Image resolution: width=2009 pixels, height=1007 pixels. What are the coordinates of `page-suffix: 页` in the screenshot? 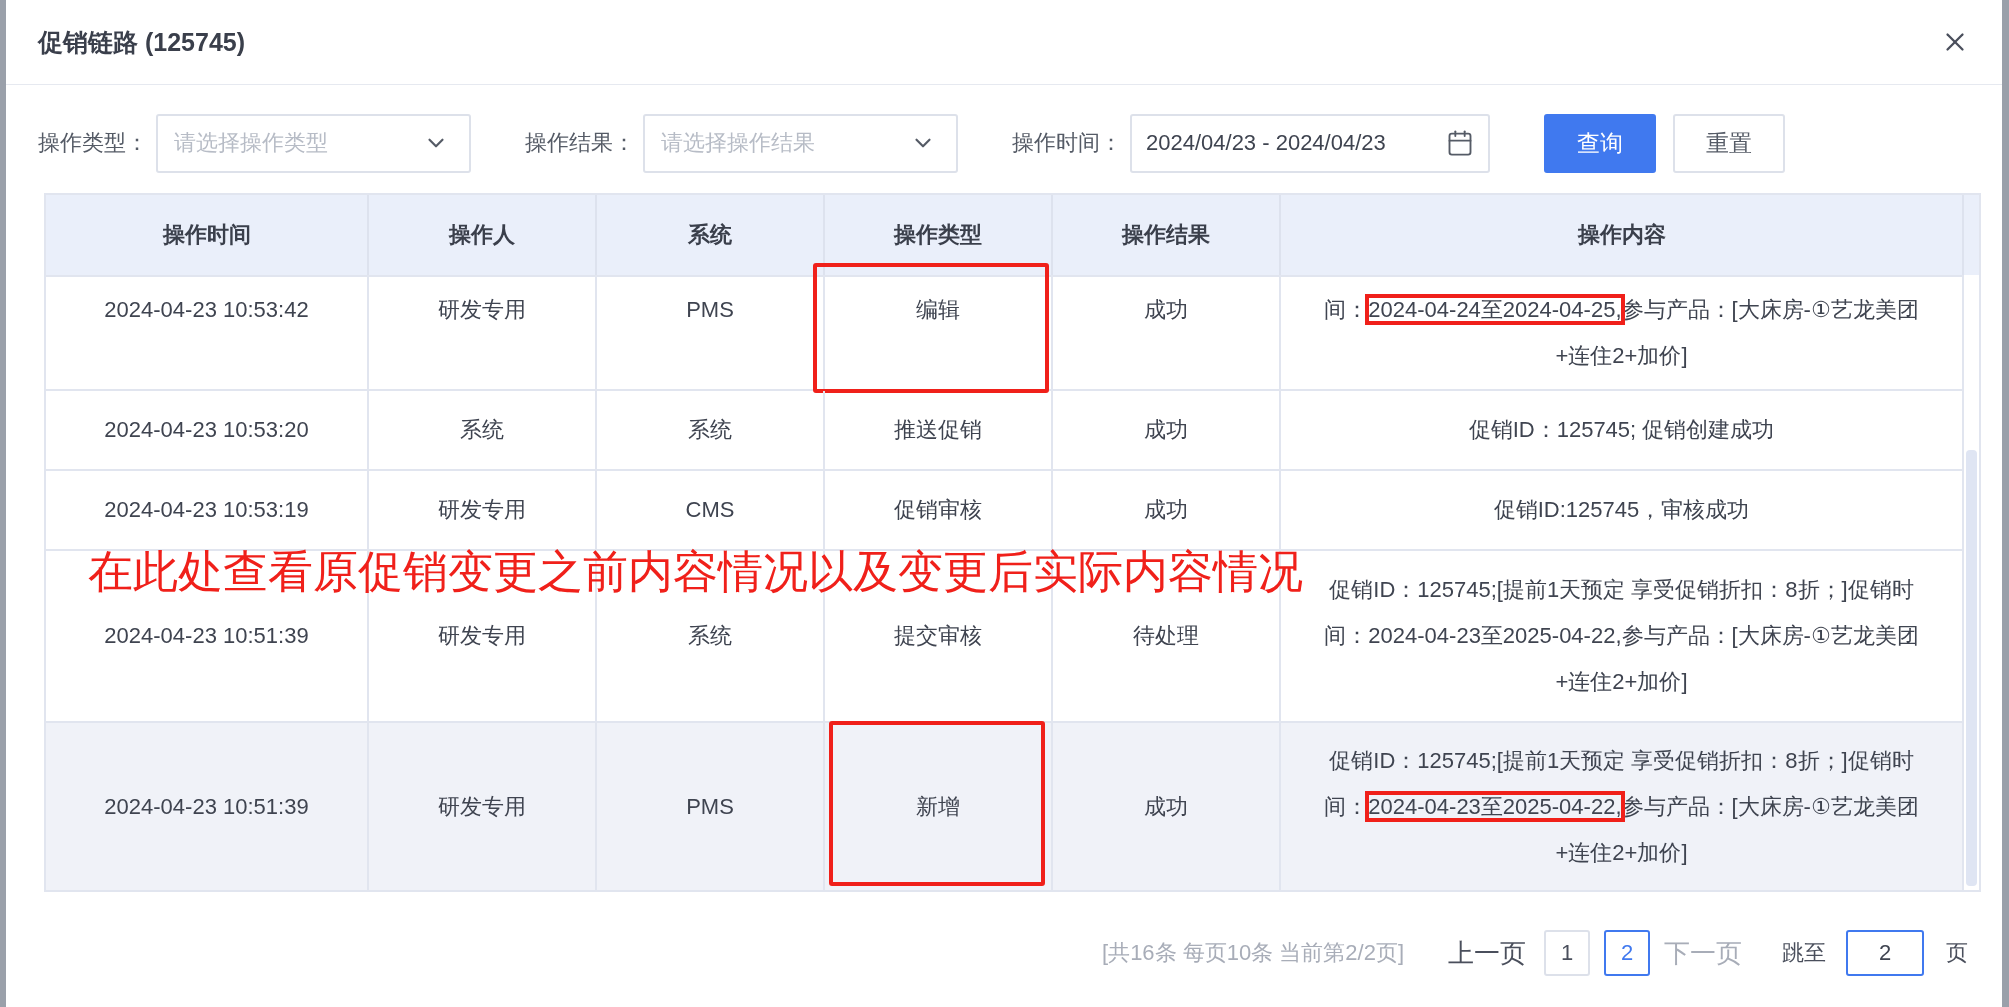 It's located at (1957, 953).